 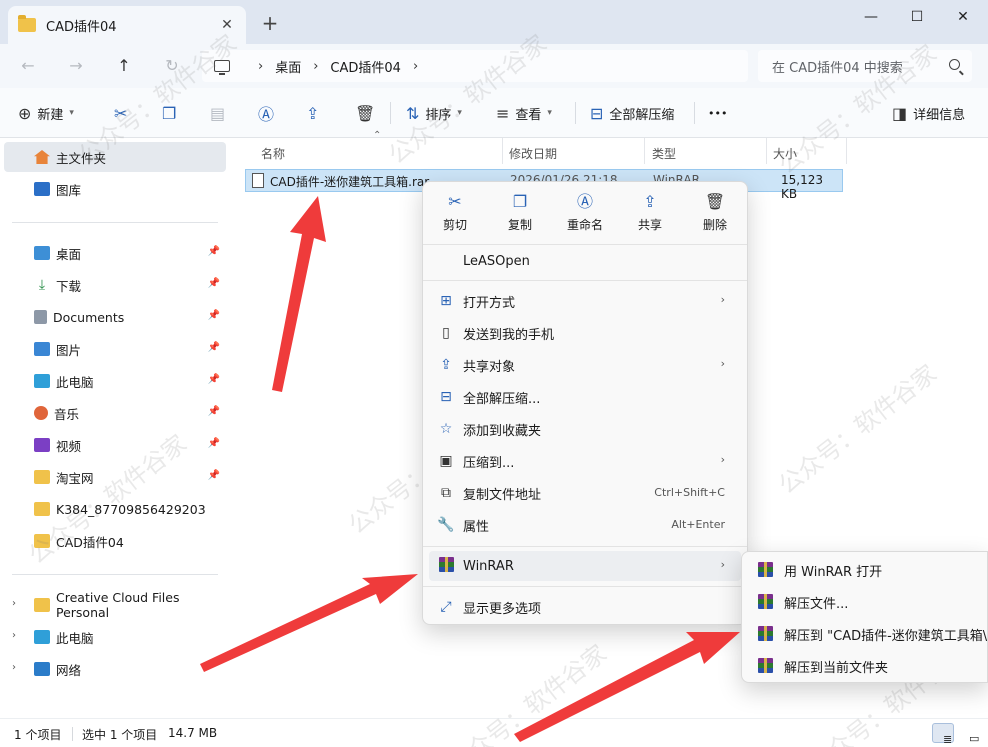 What do you see at coordinates (115, 605) in the screenshot?
I see `sidebar-item-creative-cloud: › Creative Cloud Files Personal` at bounding box center [115, 605].